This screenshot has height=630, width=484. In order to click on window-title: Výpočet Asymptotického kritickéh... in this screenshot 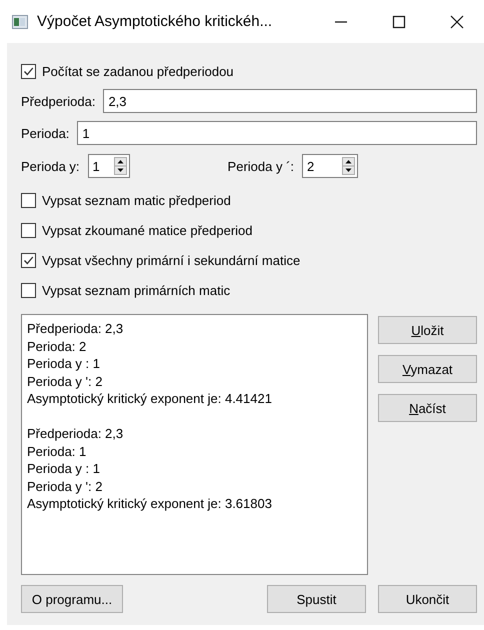, I will do `click(155, 21)`.